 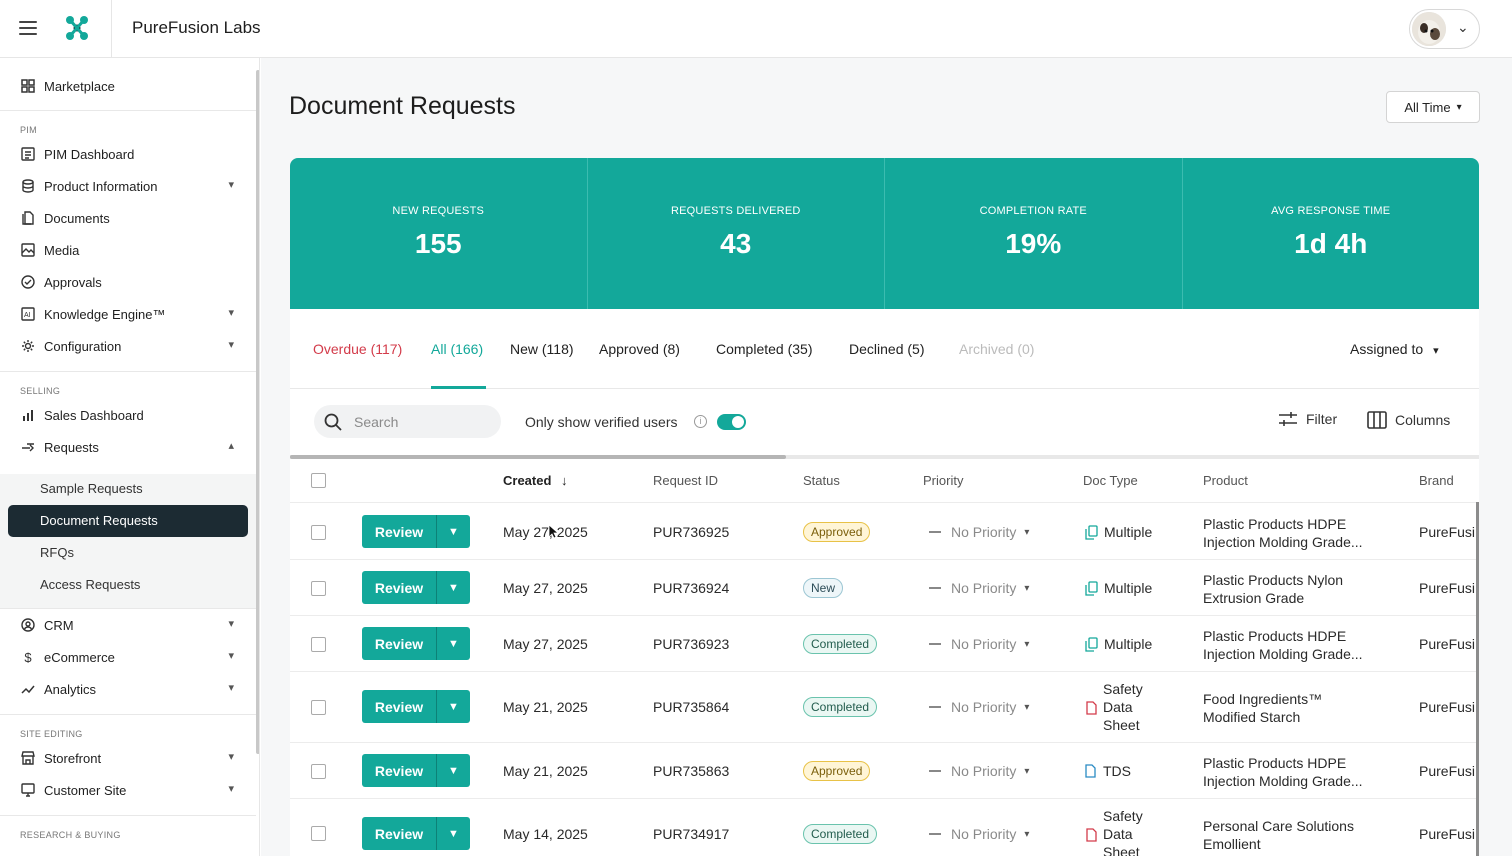 I want to click on column-header-created: Created ↓, so click(x=535, y=480).